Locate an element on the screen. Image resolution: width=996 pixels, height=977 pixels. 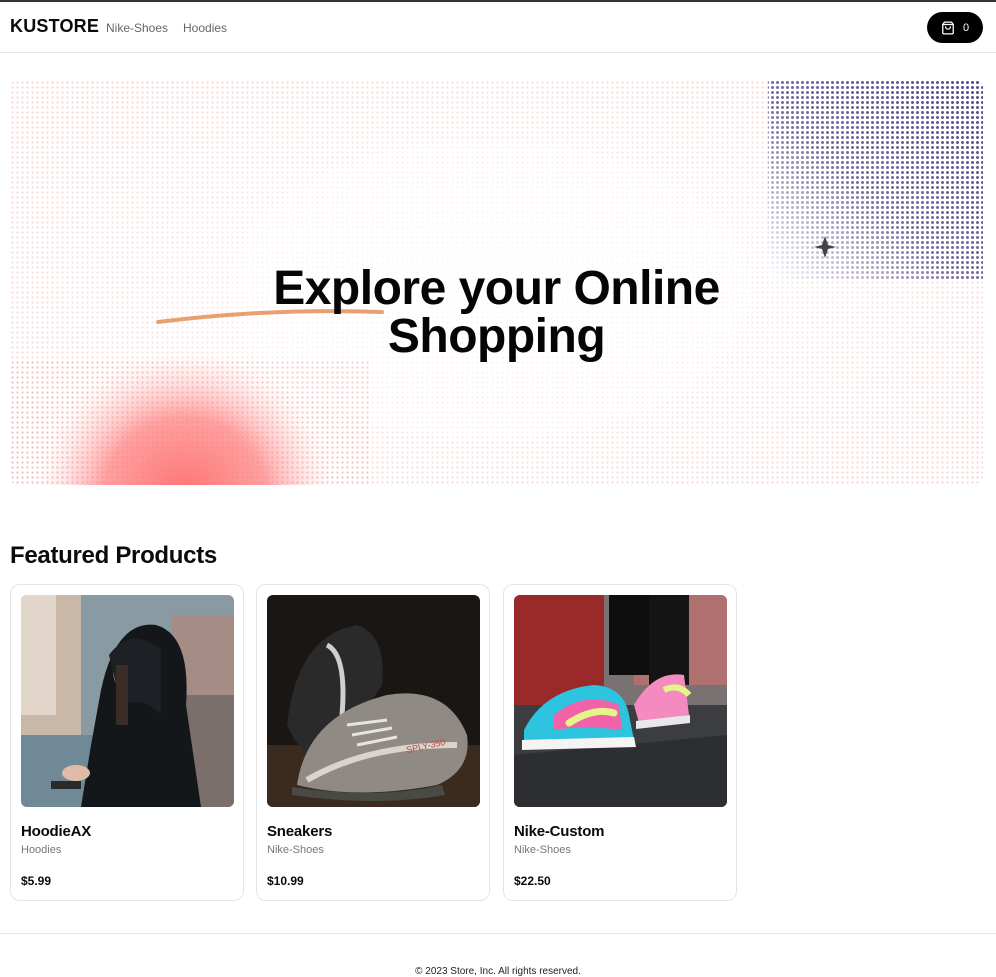
colorful-nike-sneakers-photo is located at coordinates (620, 701).